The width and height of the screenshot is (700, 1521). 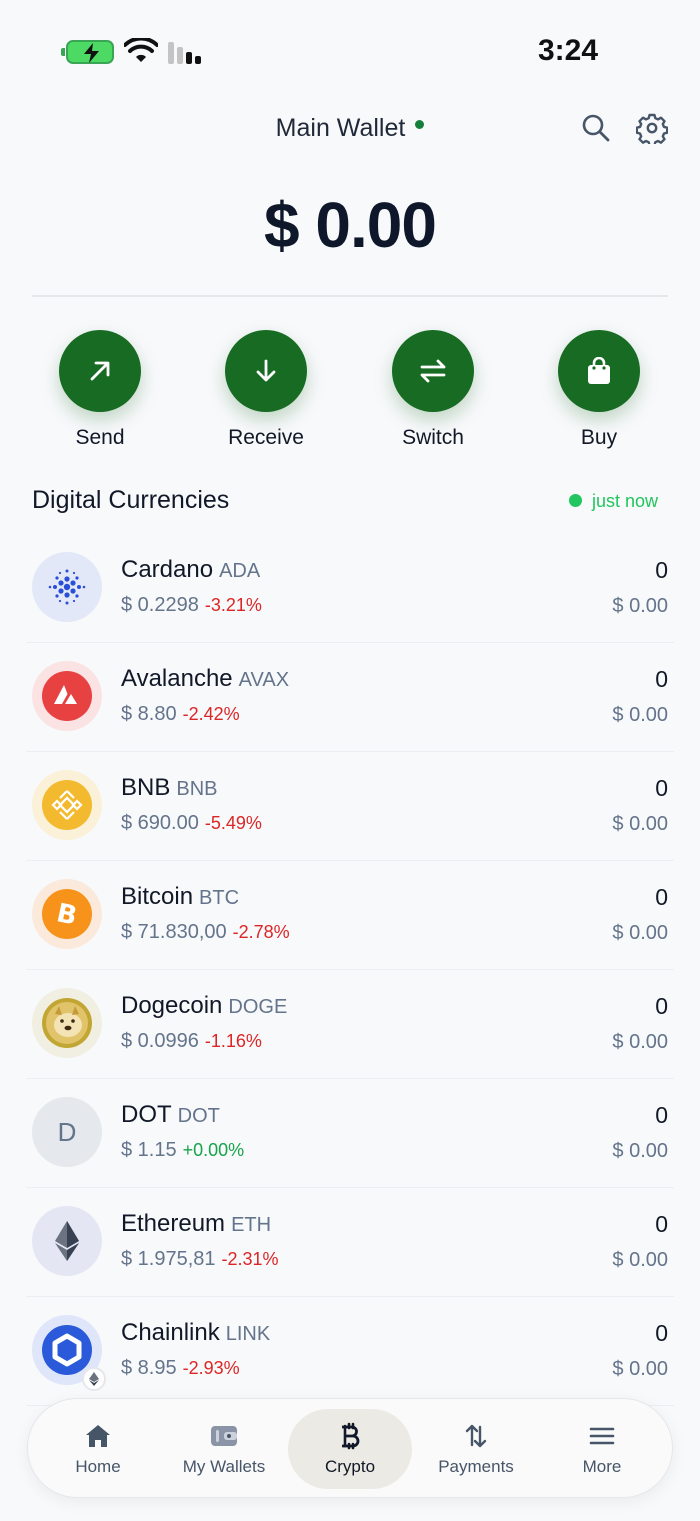 I want to click on coin-symbol: DOGE, so click(x=258, y=1007).